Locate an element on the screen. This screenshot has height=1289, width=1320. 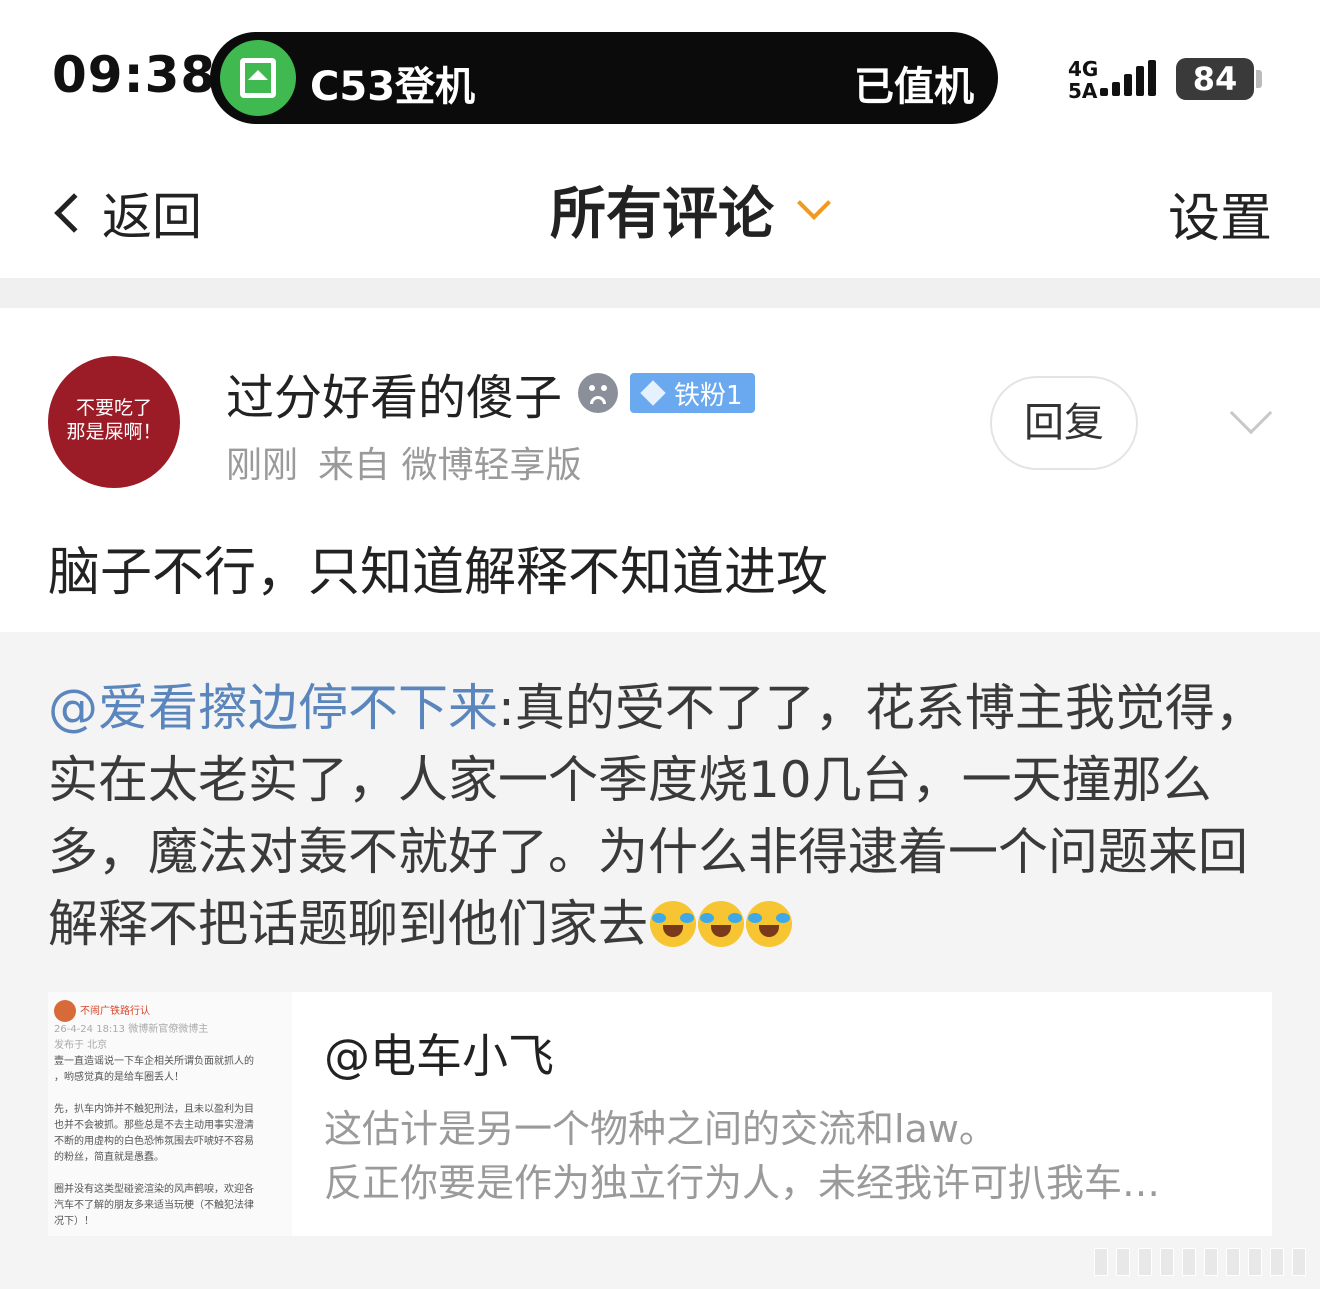
thumb-line: ，哟感觉真的是给车圈丢人！ is located at coordinates (119, 1077).